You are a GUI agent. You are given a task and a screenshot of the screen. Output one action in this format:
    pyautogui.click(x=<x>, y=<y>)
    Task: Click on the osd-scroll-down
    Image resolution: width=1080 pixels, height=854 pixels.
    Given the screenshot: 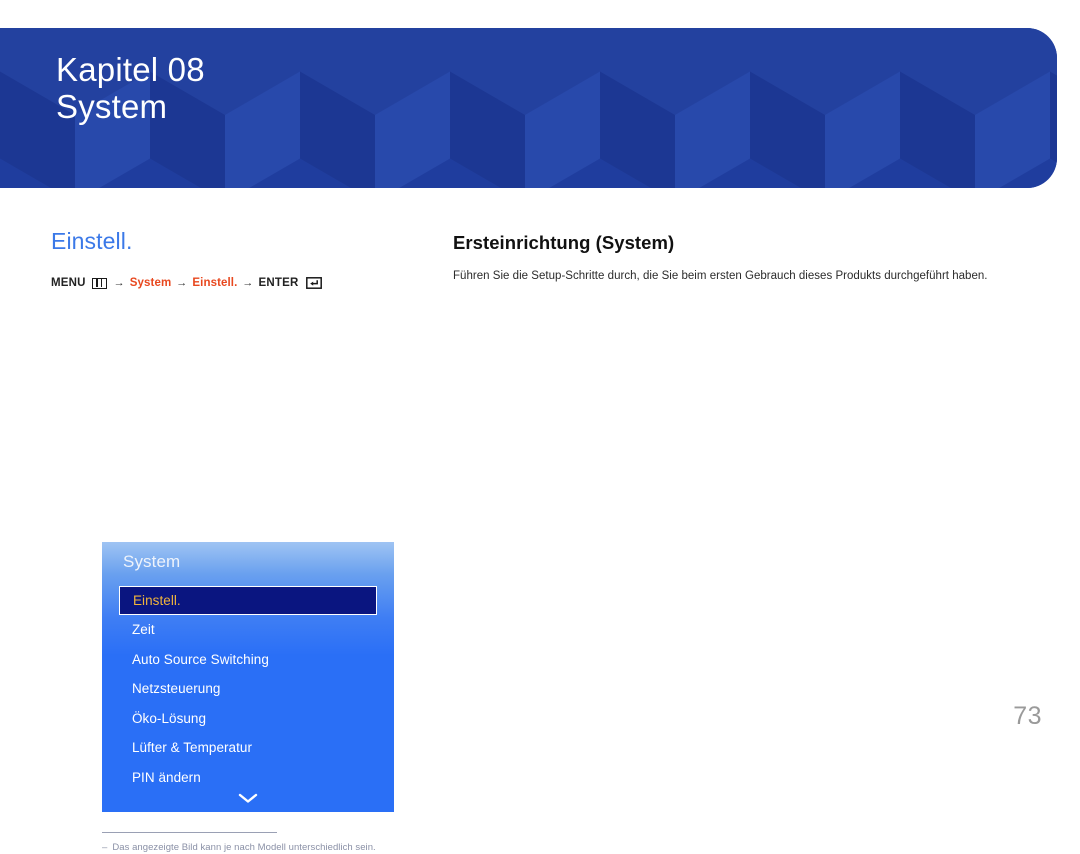 What is the action you would take?
    pyautogui.click(x=248, y=798)
    